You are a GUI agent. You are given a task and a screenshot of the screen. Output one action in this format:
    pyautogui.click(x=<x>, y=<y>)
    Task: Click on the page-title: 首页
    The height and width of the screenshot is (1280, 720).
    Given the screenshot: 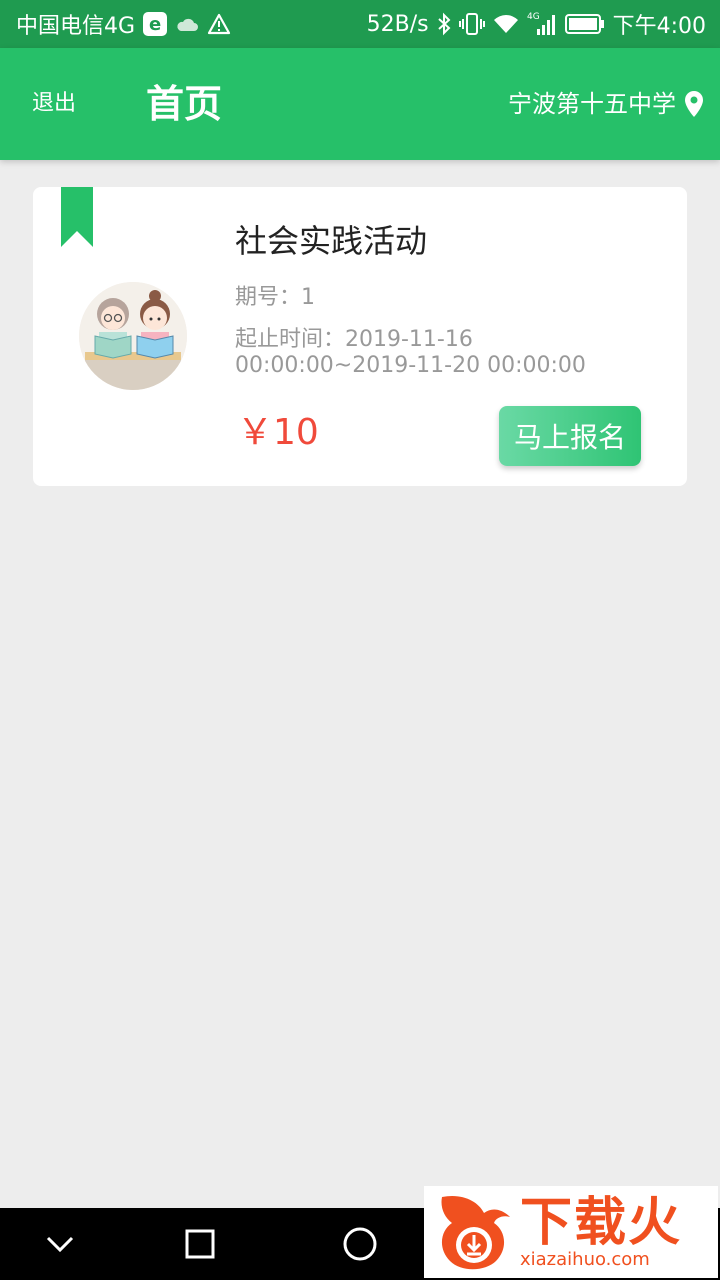 What is the action you would take?
    pyautogui.click(x=184, y=104)
    